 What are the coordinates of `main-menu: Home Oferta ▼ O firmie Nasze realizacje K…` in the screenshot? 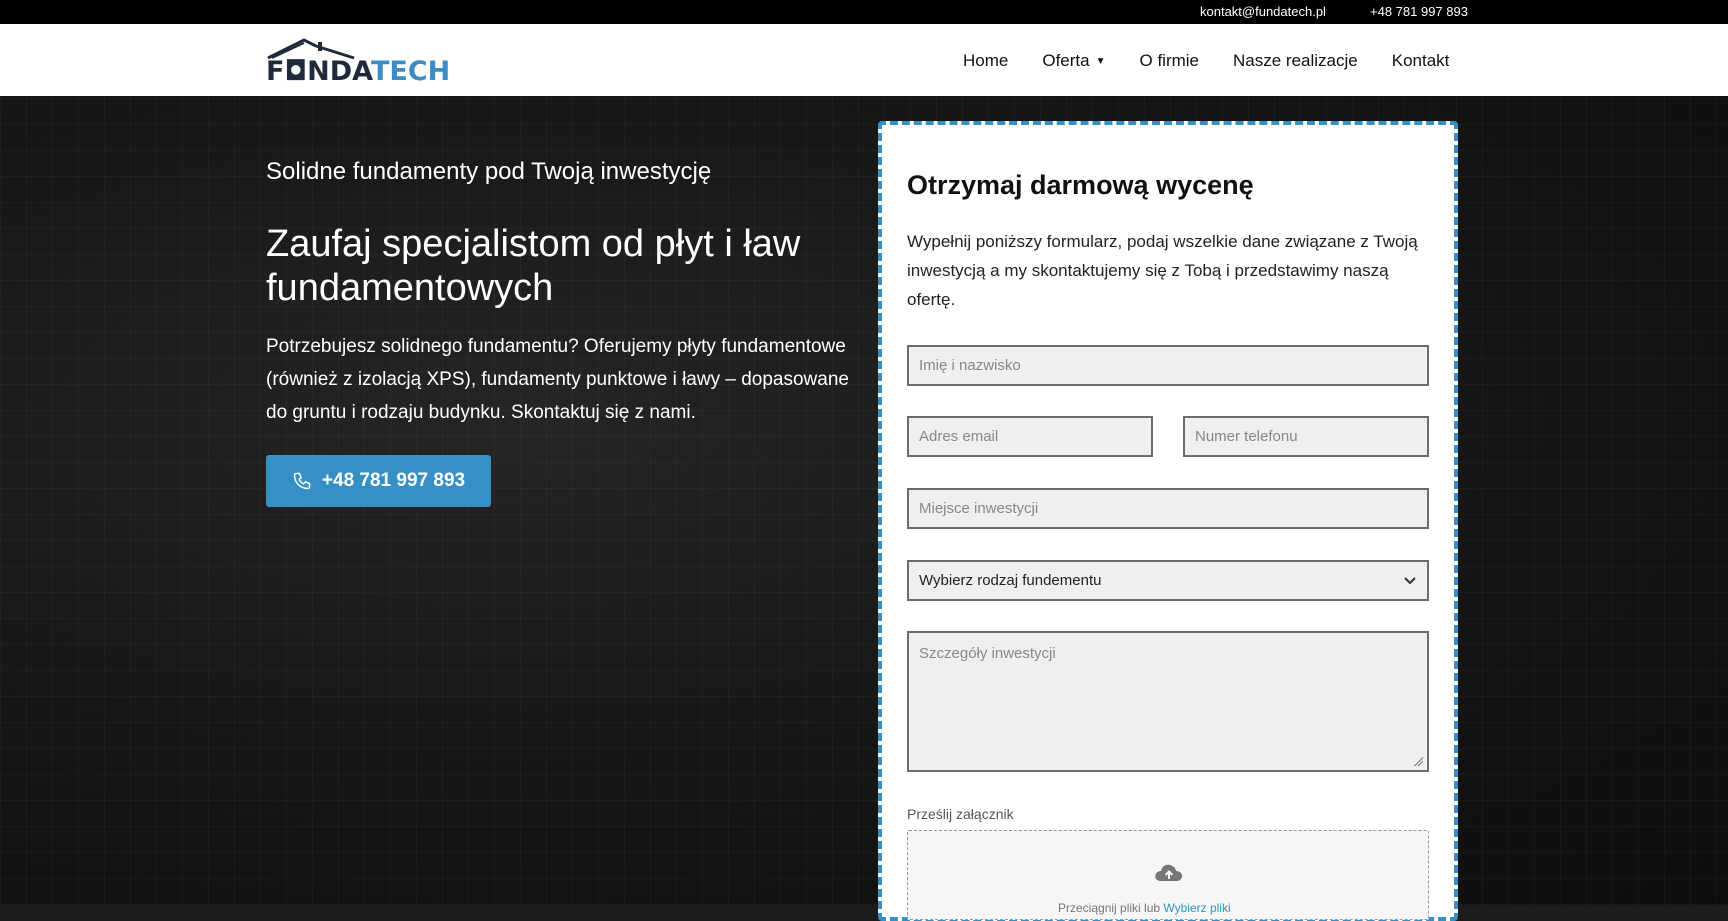 It's located at (1206, 61).